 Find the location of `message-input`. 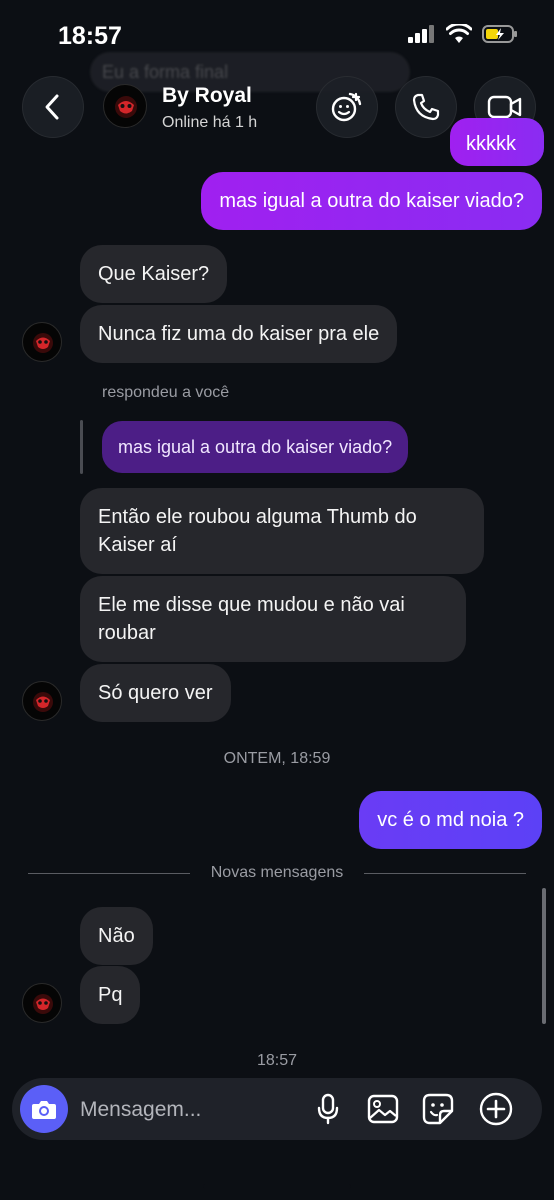

message-input is located at coordinates (190, 1110).